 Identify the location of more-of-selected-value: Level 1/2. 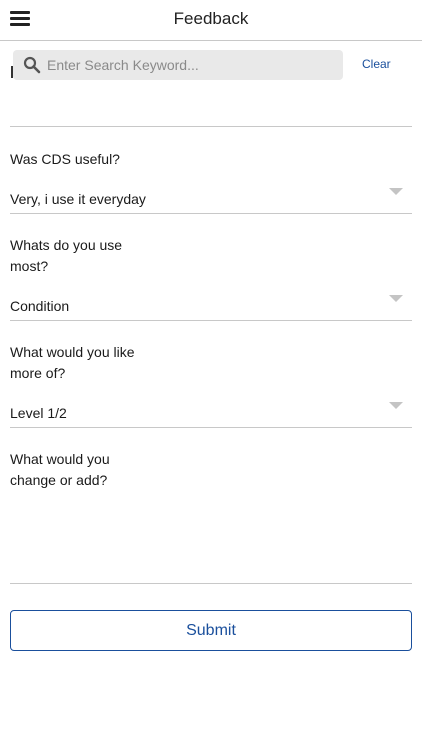
(38, 413).